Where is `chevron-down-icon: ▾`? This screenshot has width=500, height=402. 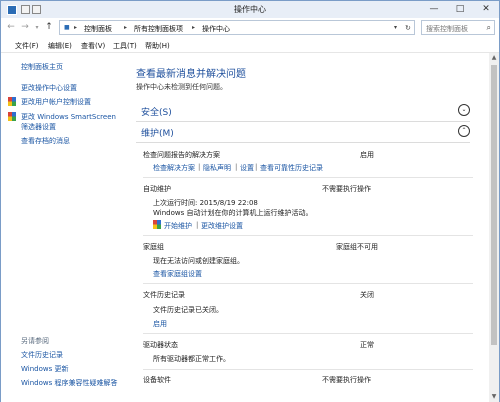
chevron-down-icon: ▾ is located at coordinates (37, 27).